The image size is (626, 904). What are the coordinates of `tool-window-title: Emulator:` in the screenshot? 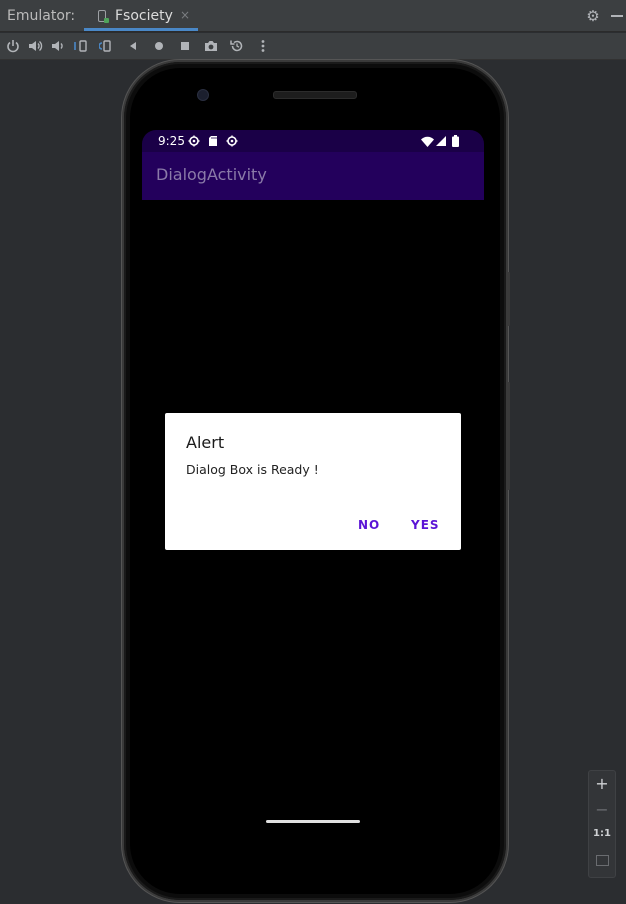 It's located at (41, 16).